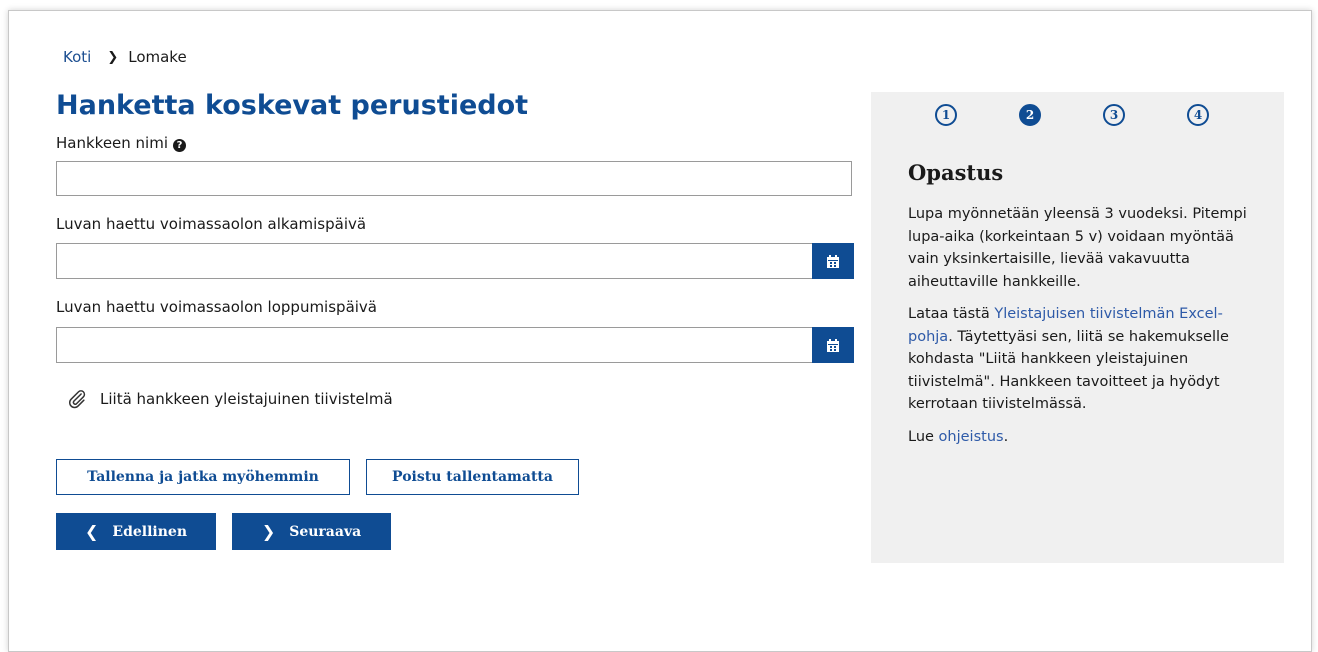 The height and width of the screenshot is (652, 1318). I want to click on chevron-right-icon: ❯, so click(268, 531).